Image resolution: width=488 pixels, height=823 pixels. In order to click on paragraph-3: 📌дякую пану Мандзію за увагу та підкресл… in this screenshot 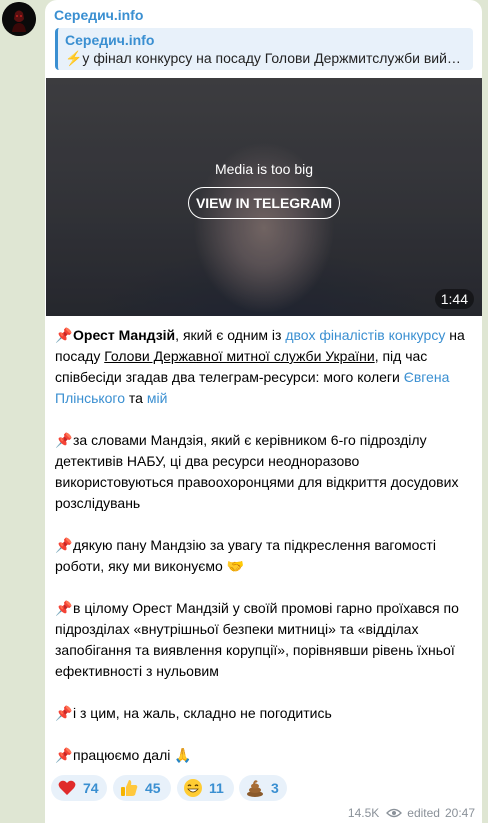, I will do `click(265, 556)`.